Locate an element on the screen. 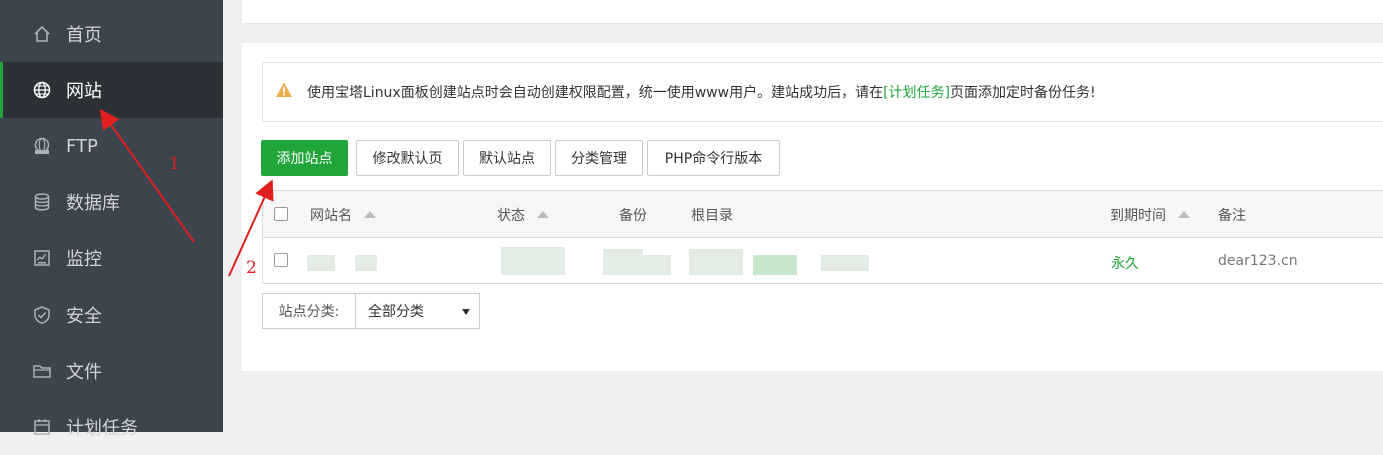 This screenshot has width=1383, height=455. header-root-dir: 根目录 is located at coordinates (712, 216).